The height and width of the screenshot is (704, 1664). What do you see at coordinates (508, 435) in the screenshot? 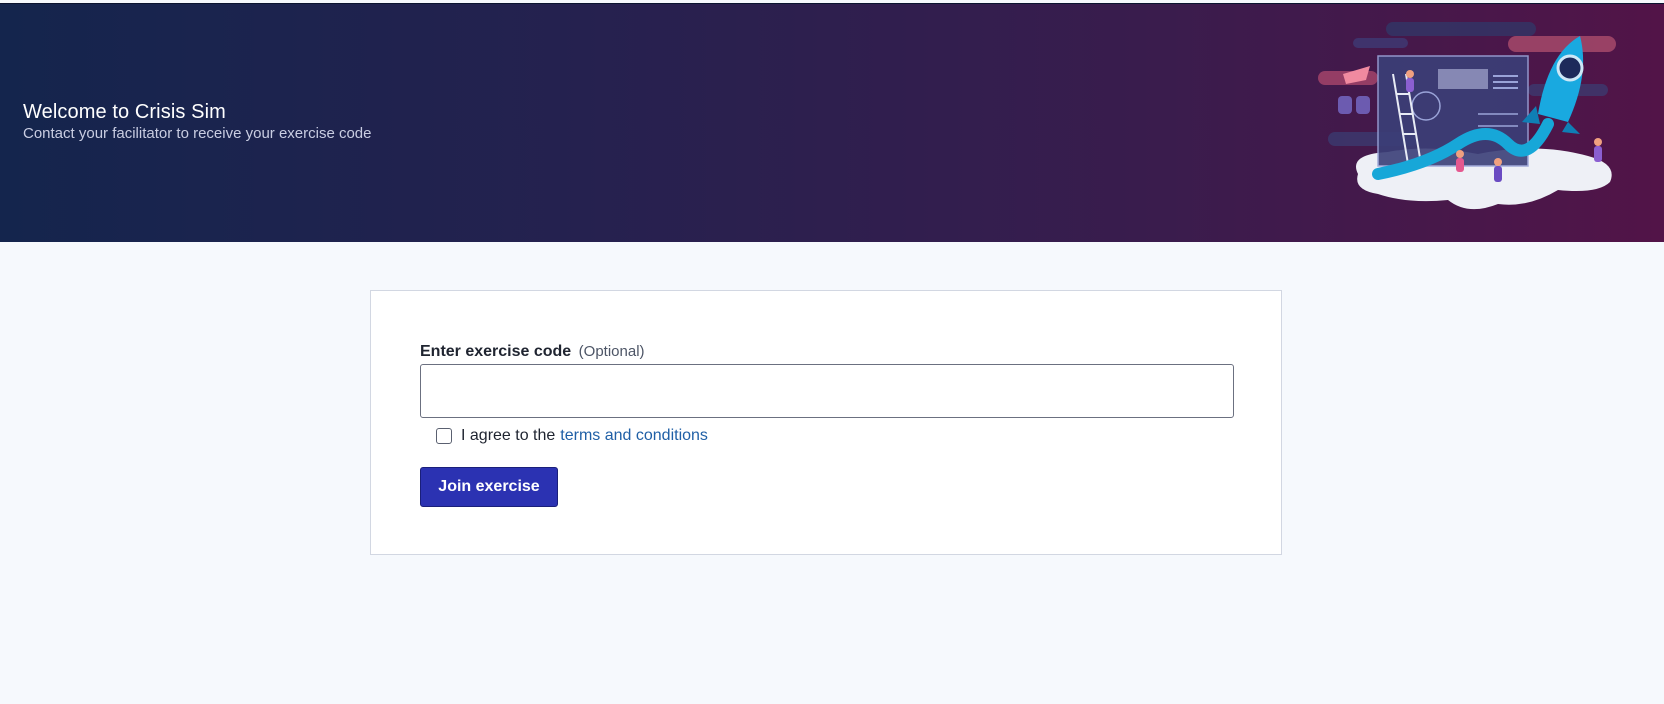
I see `terms-agree-text: I agree to the` at bounding box center [508, 435].